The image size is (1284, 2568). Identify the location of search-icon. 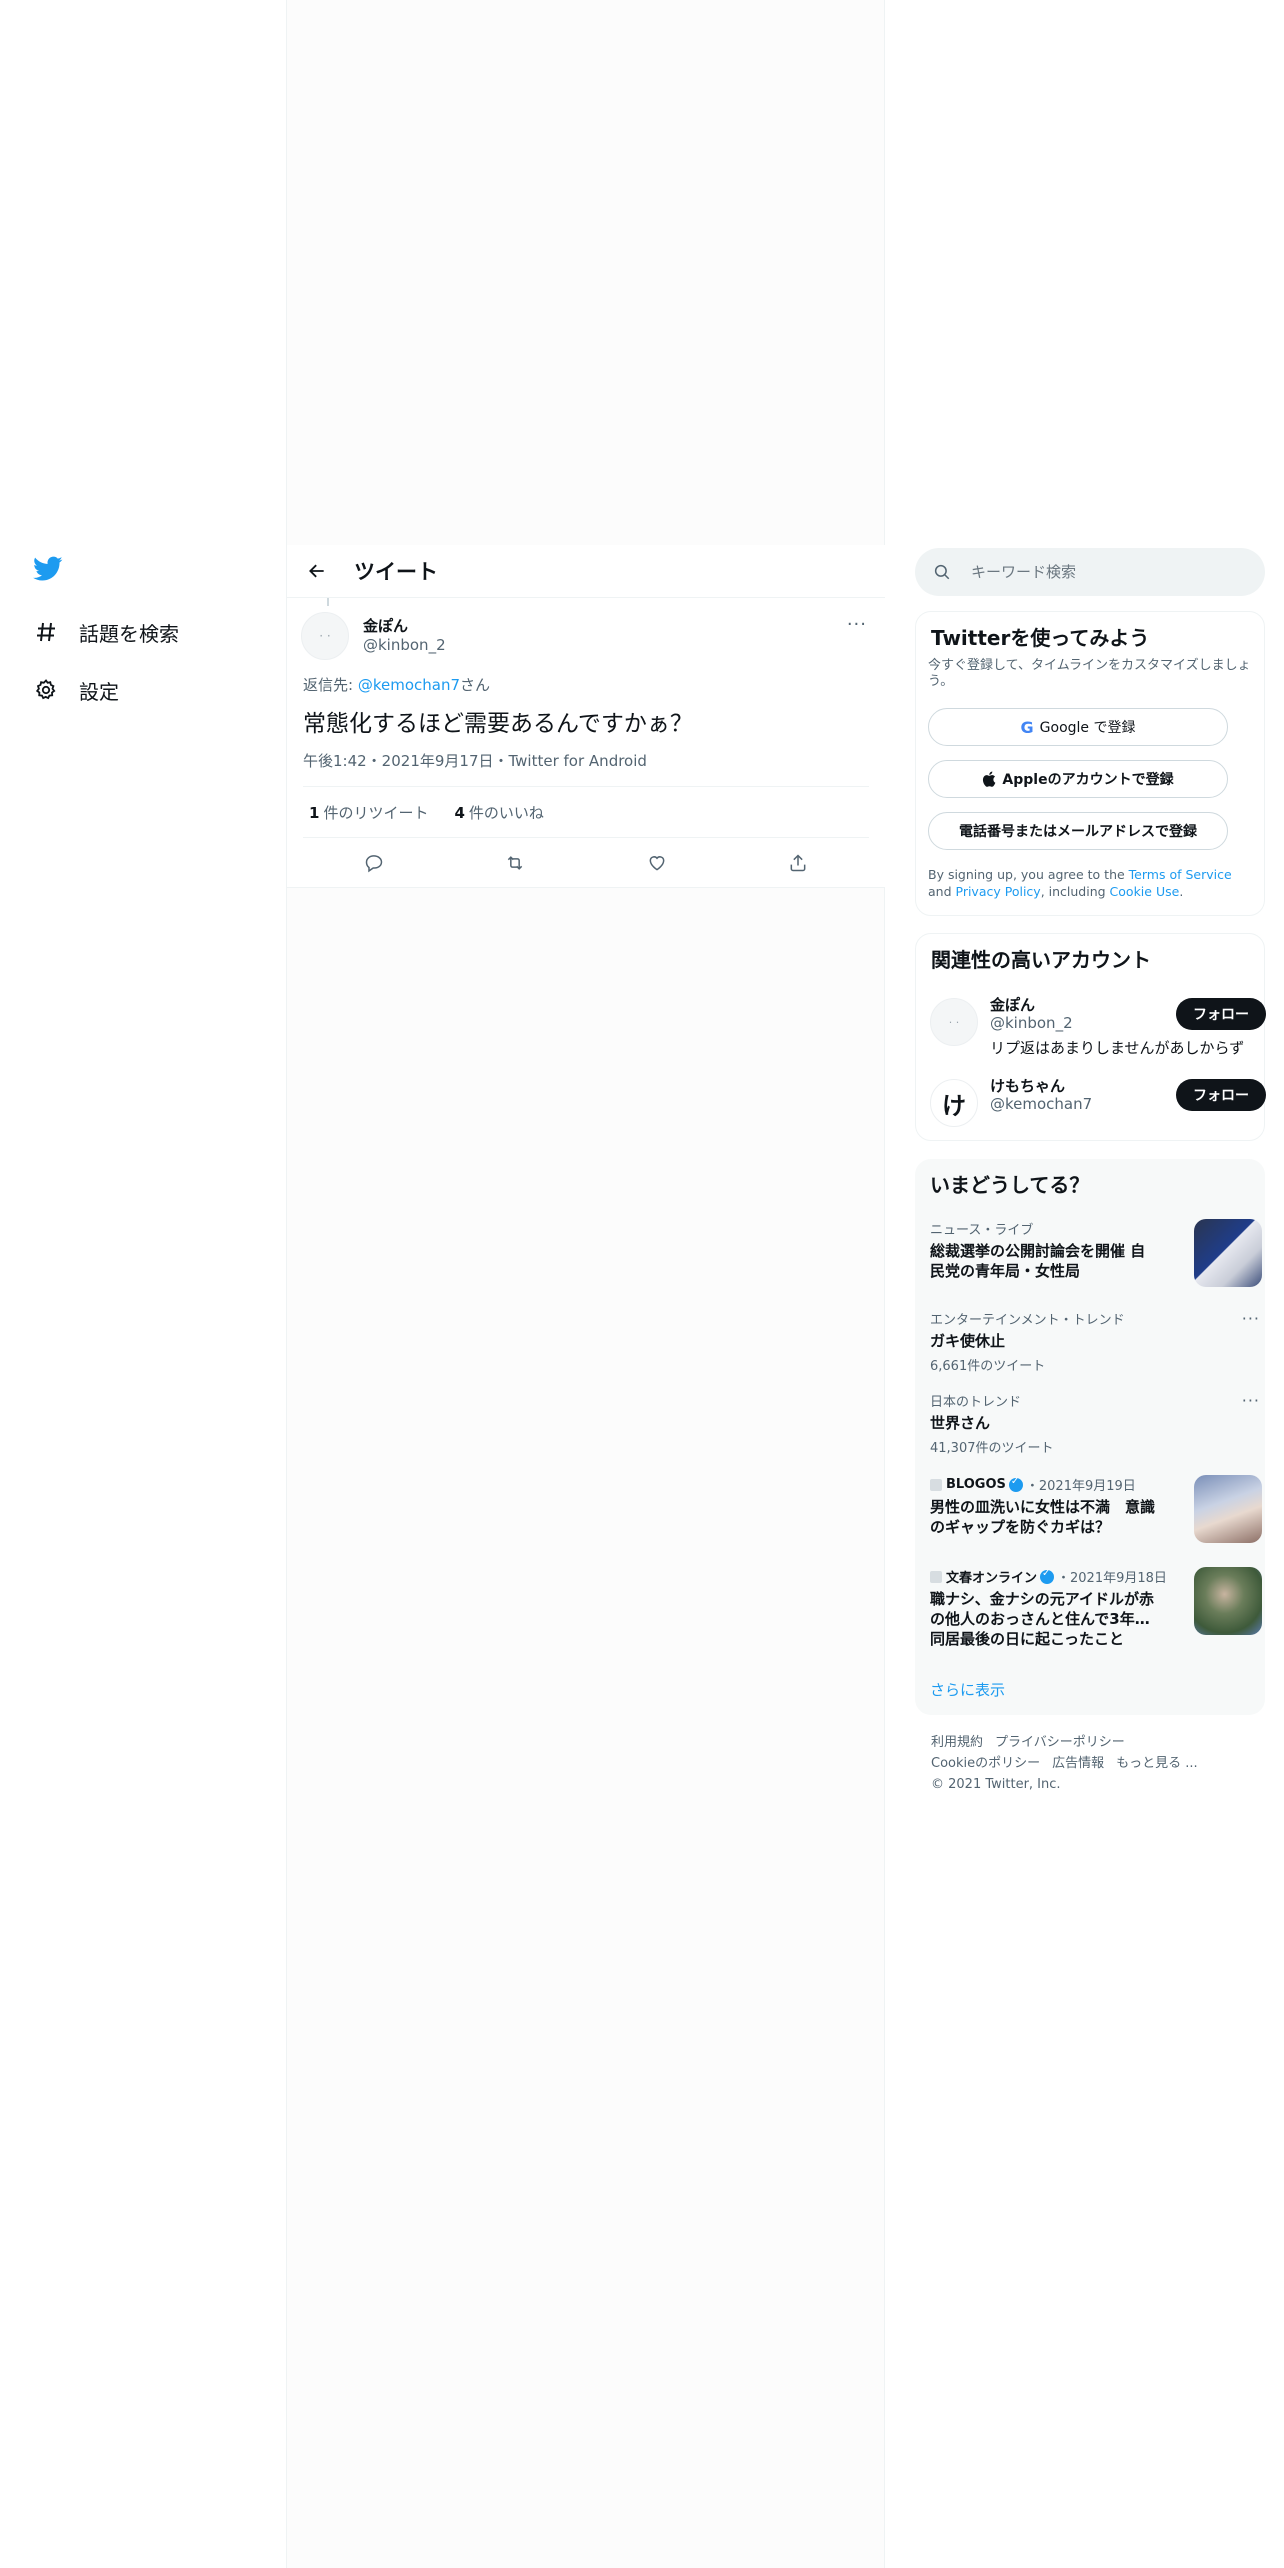
(943, 572).